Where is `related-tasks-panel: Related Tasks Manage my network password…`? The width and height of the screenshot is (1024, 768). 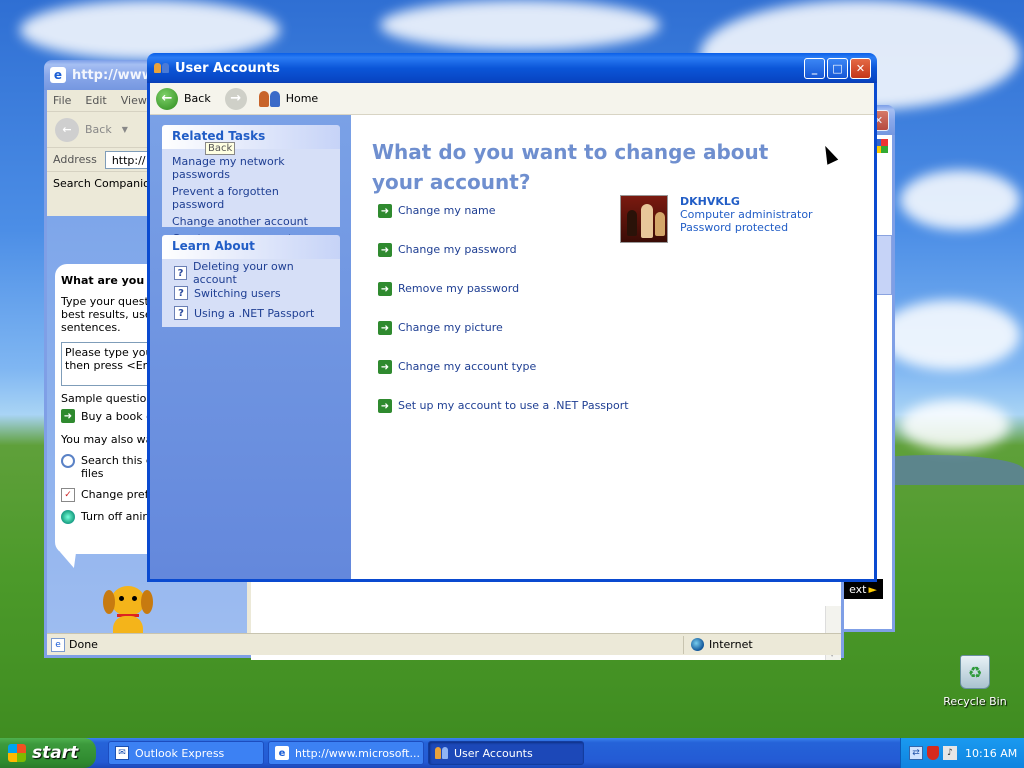 related-tasks-panel: Related Tasks Manage my network password… is located at coordinates (251, 185).